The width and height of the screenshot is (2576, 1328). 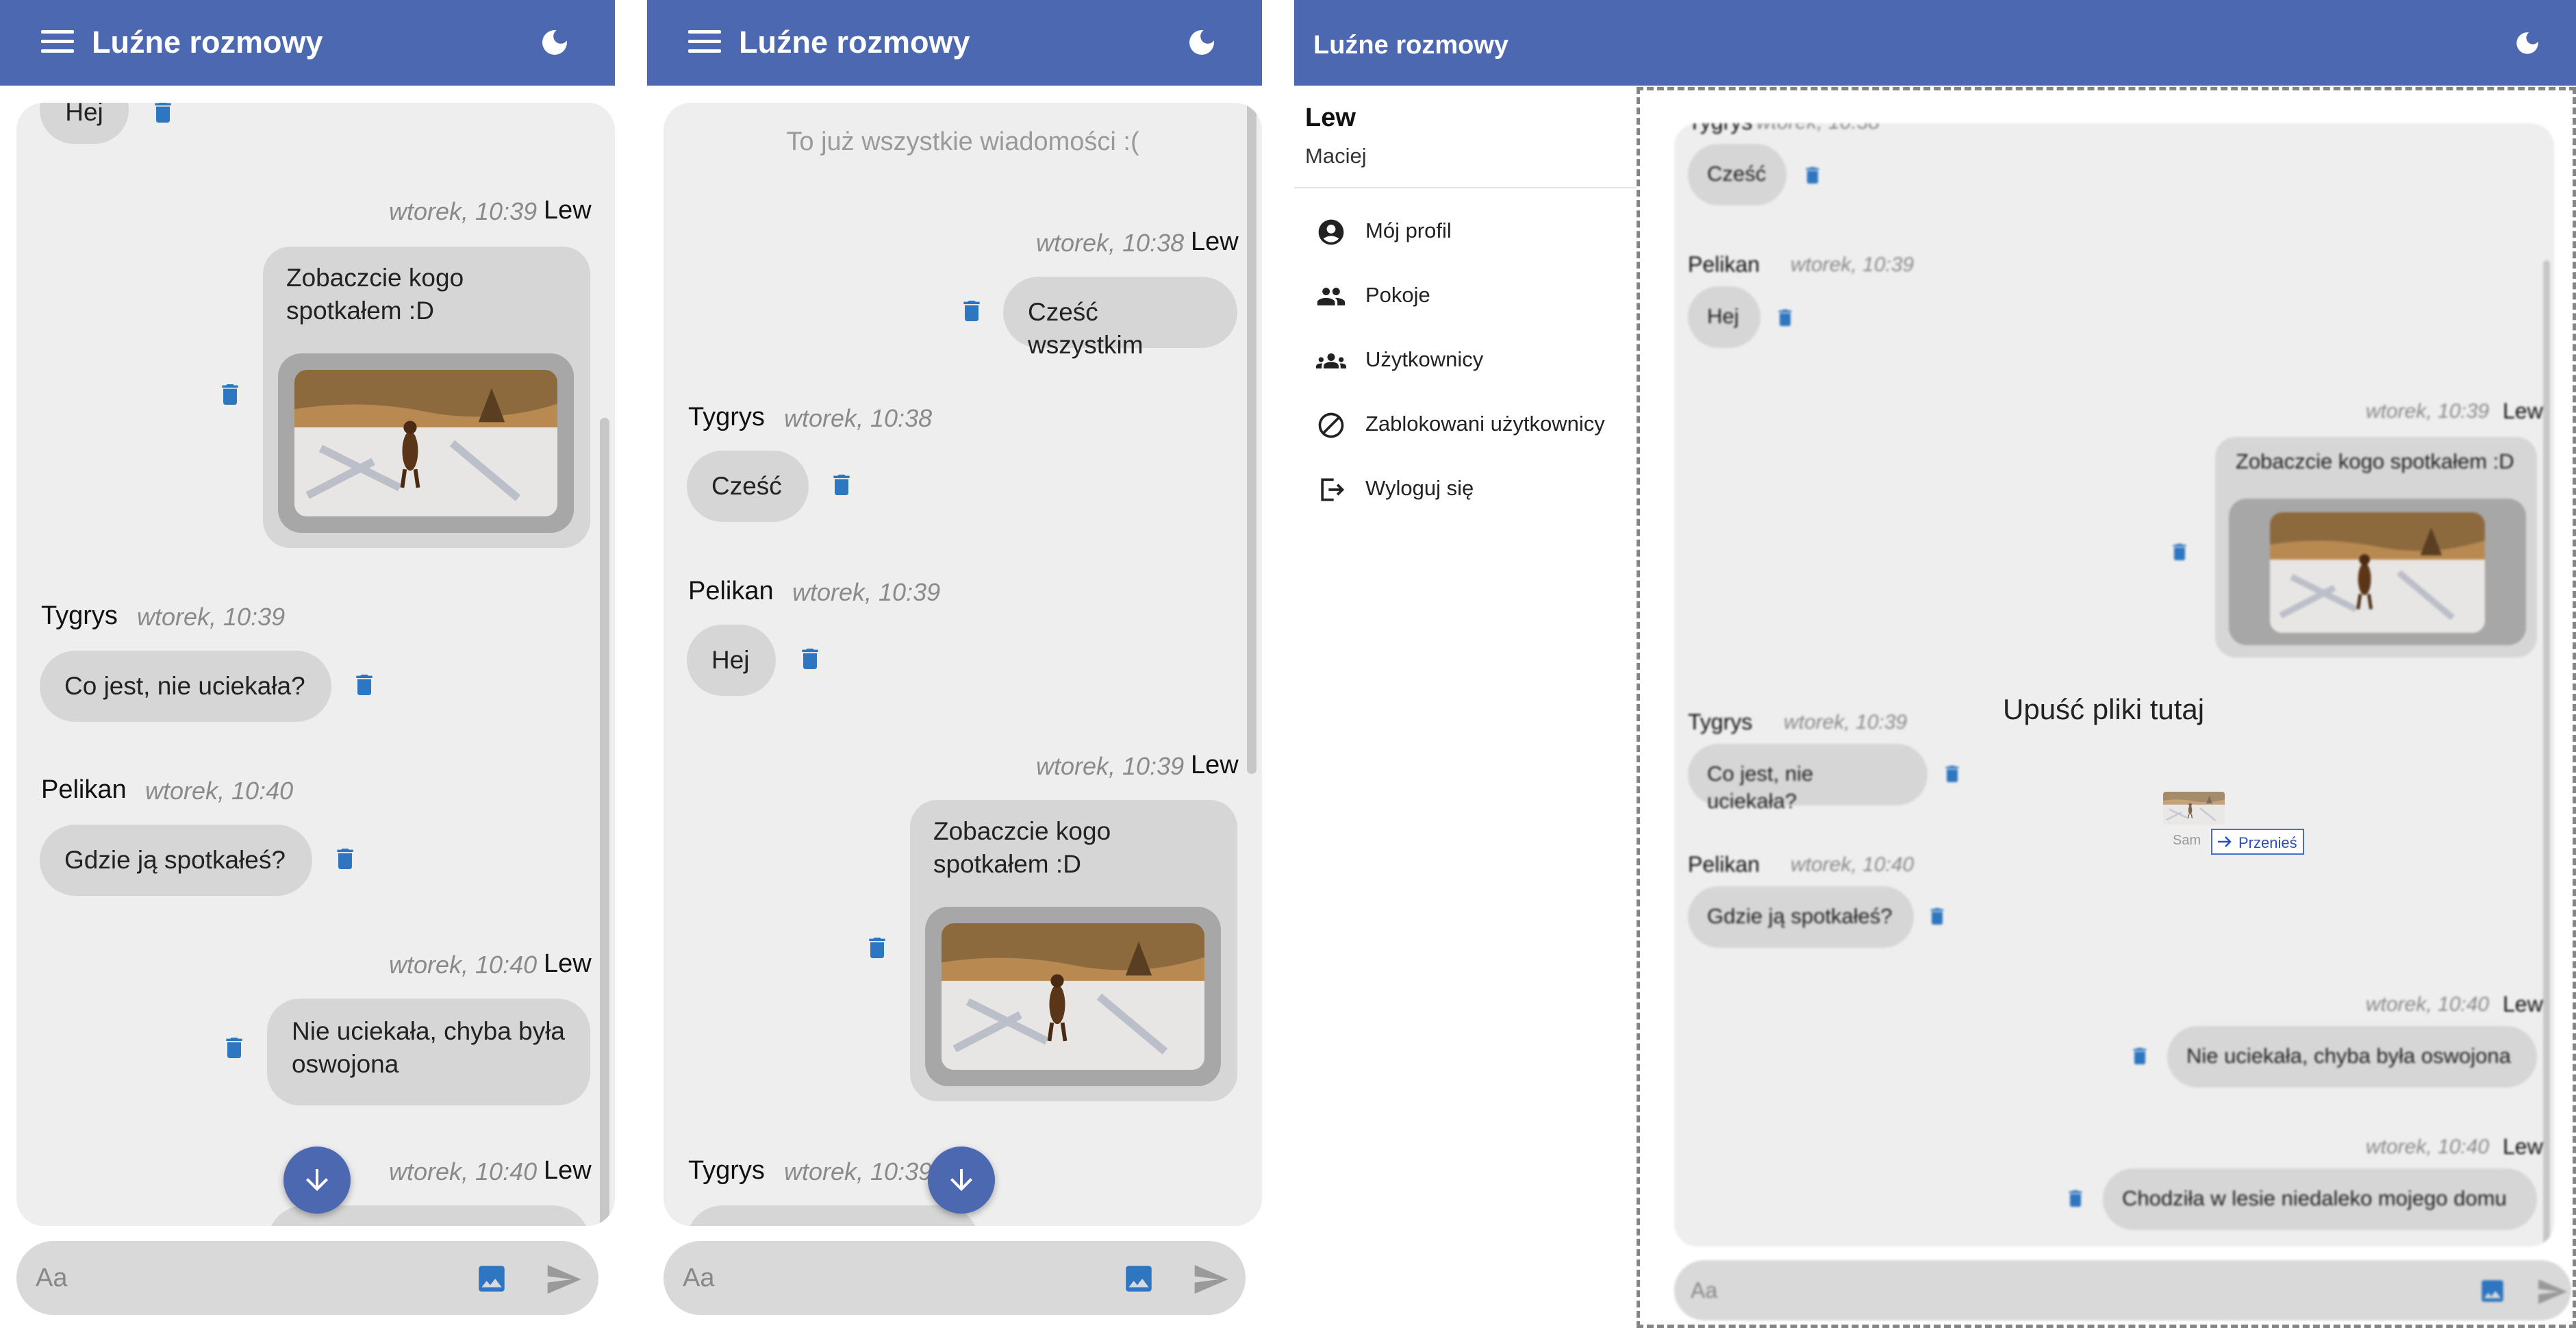 I want to click on app-title: Luźne rozmowy, so click(x=1411, y=45).